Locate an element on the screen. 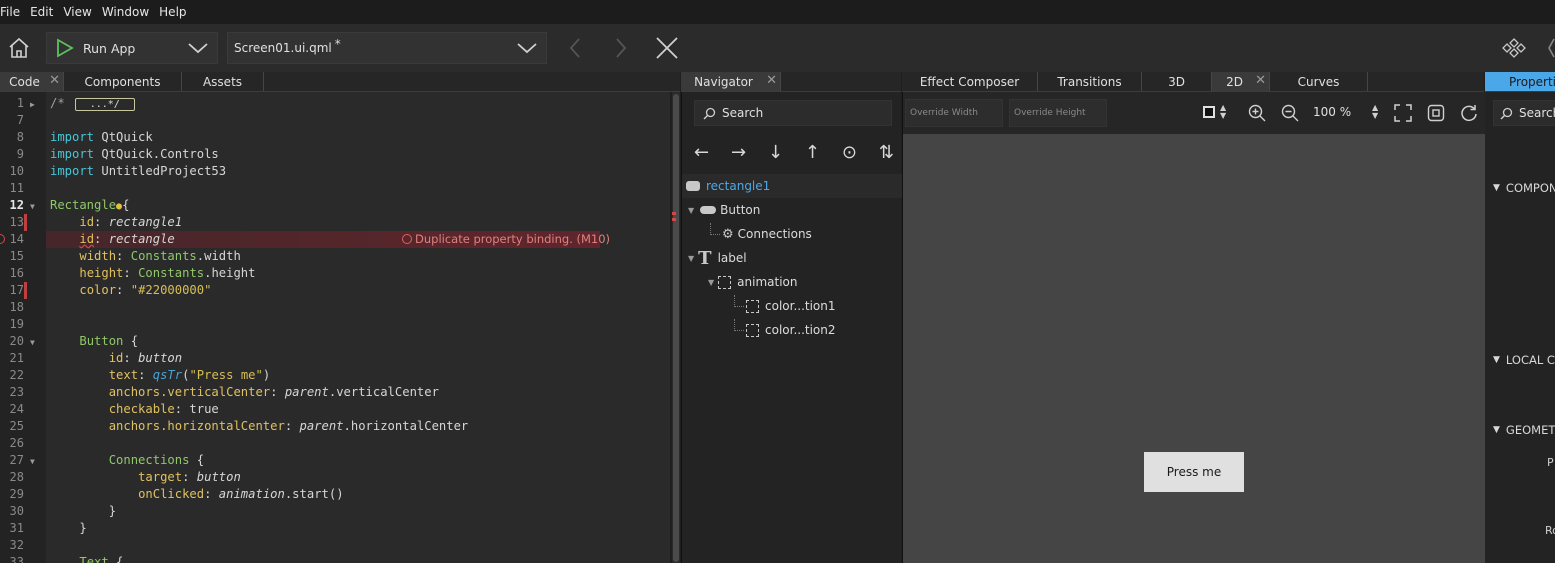  menu-edit: Edit is located at coordinates (43, 12).